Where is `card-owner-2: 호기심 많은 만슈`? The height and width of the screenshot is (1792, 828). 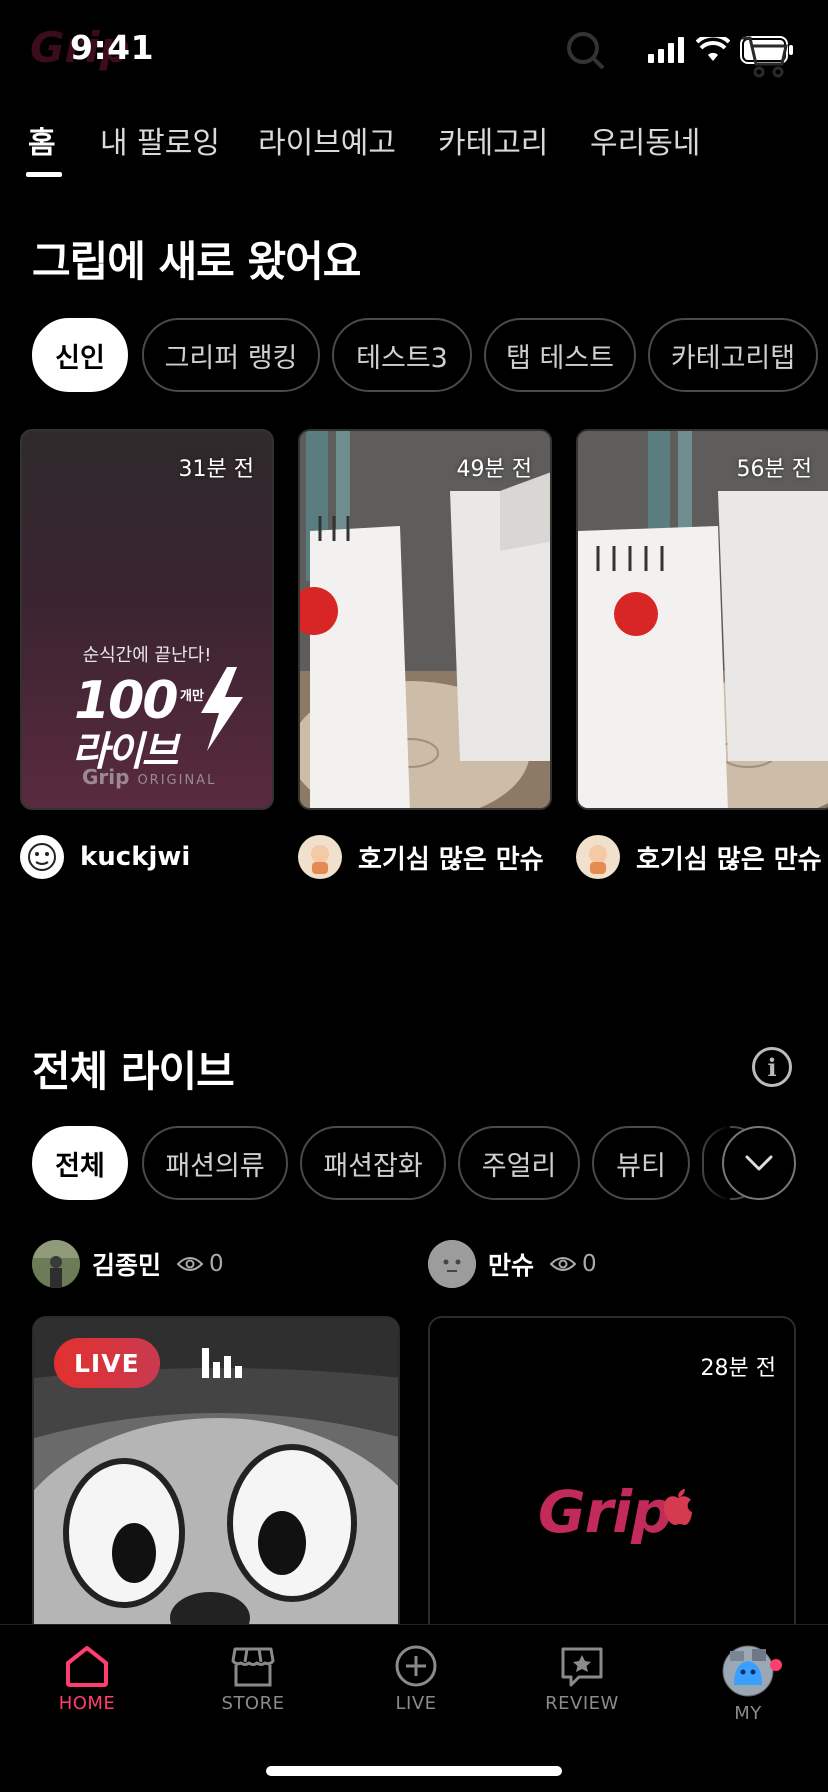 card-owner-2: 호기심 많은 만슈 is located at coordinates (421, 857).